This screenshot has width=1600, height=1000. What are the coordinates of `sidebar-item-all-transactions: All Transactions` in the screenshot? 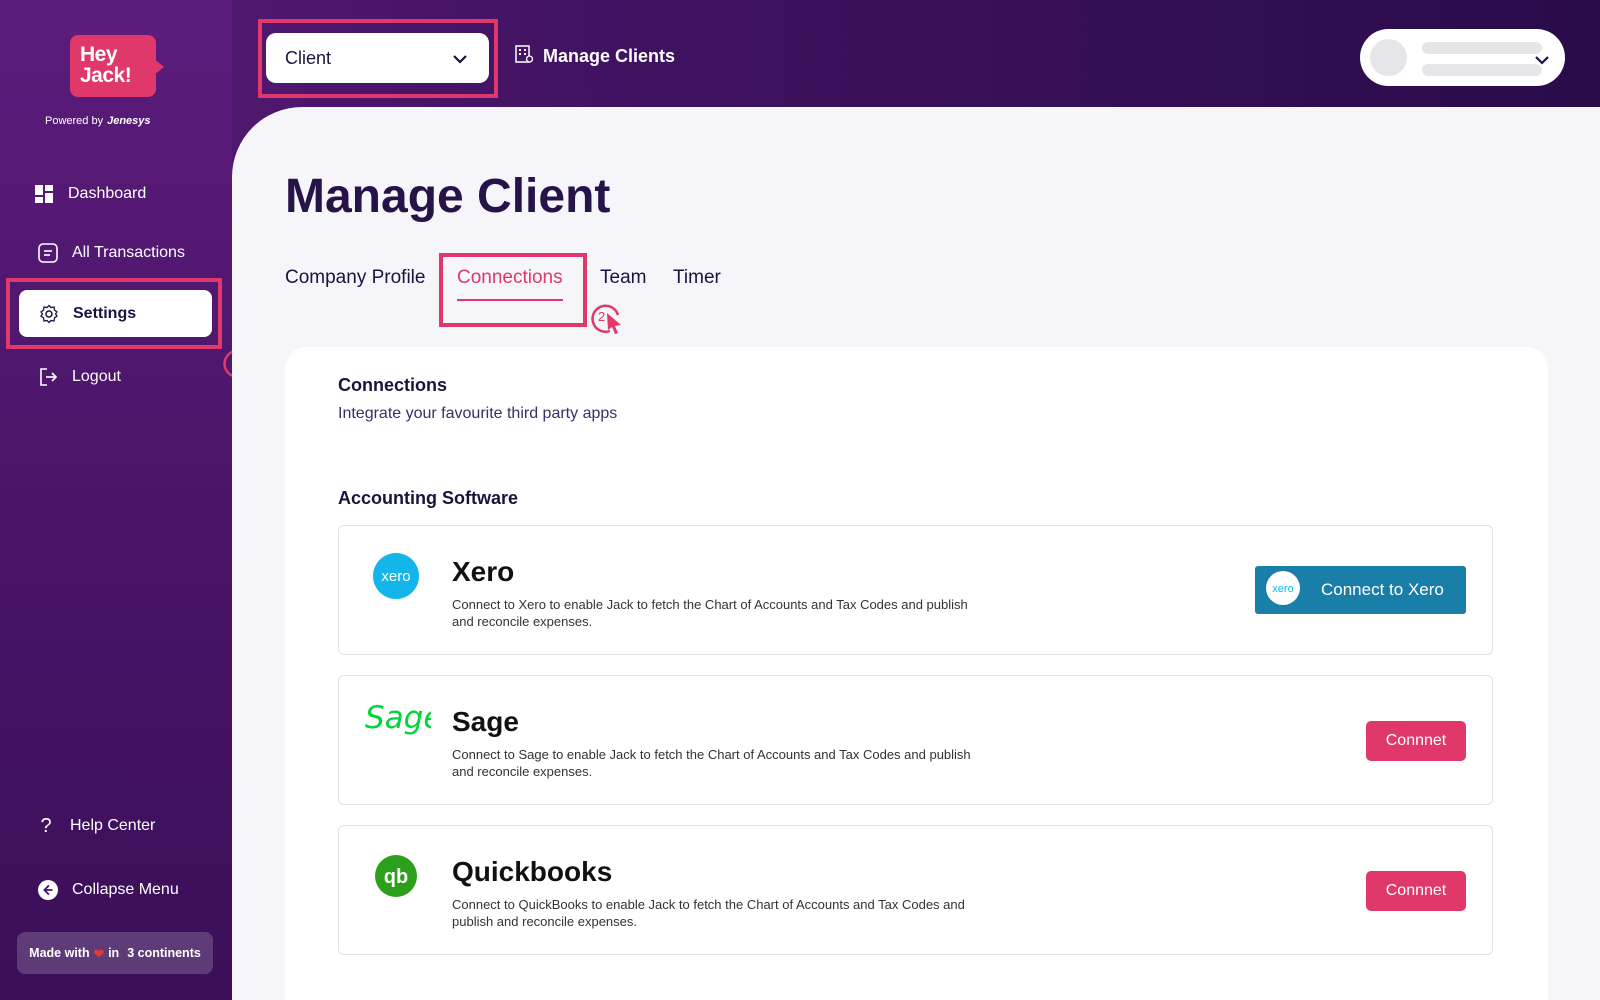 It's located at (111, 253).